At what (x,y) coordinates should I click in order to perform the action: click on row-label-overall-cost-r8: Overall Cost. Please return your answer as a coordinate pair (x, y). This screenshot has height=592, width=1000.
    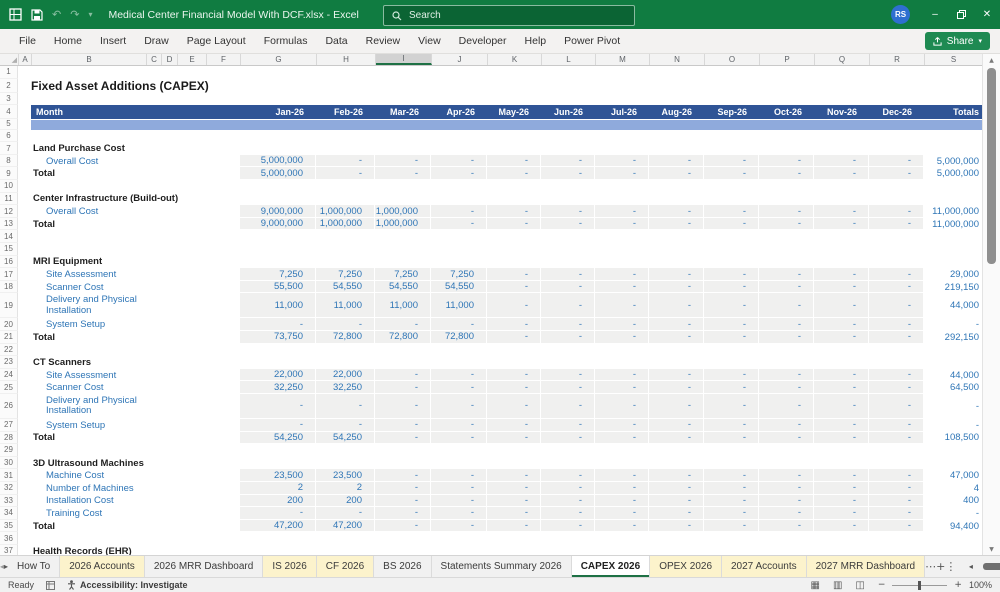
    Looking at the image, I should click on (135, 161).